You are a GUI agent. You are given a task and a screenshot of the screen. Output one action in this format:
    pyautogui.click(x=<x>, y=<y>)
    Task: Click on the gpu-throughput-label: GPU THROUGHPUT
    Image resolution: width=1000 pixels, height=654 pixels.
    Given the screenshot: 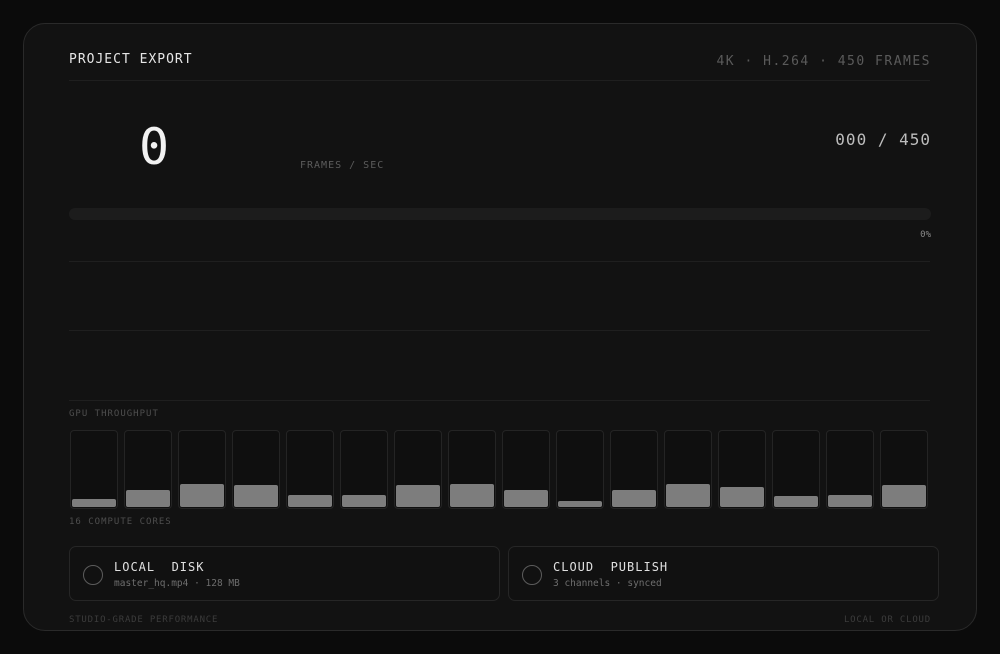 What is the action you would take?
    pyautogui.click(x=114, y=414)
    